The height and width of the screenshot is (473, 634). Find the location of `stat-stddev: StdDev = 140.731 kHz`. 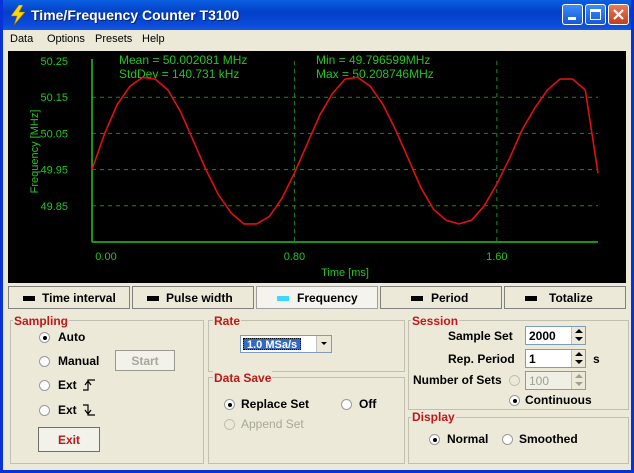

stat-stddev: StdDev = 140.731 kHz is located at coordinates (179, 74).